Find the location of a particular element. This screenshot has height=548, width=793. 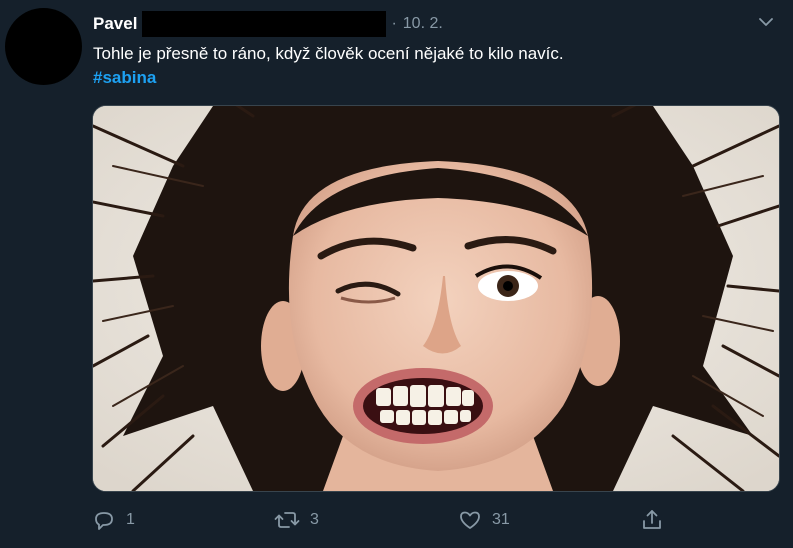

share-button is located at coordinates (652, 520).